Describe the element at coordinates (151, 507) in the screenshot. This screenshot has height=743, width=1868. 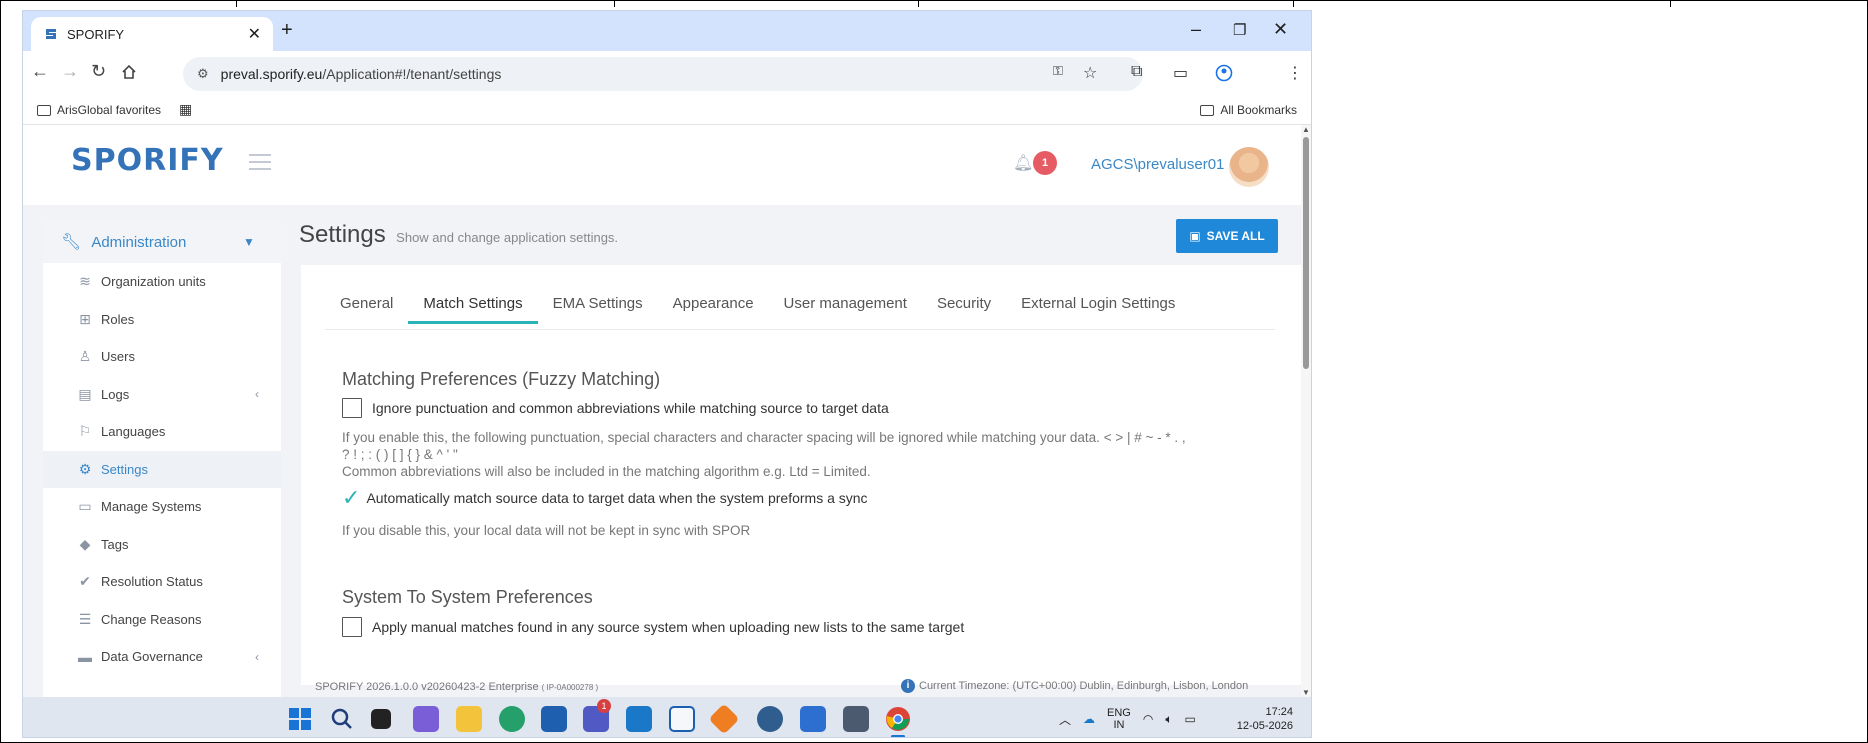
I see `sidebar-item-label: Manage Systems` at that location.